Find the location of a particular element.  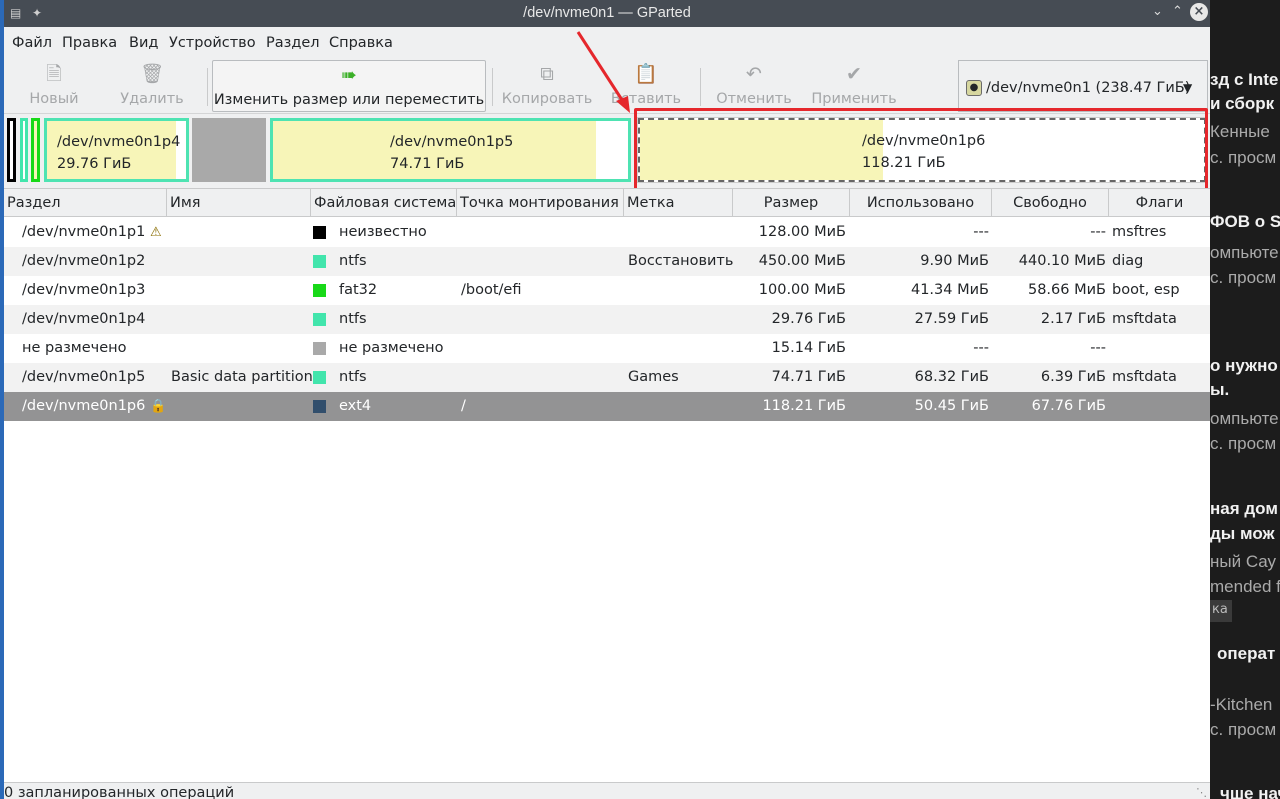

bg-text: операт is located at coordinates (1246, 653).